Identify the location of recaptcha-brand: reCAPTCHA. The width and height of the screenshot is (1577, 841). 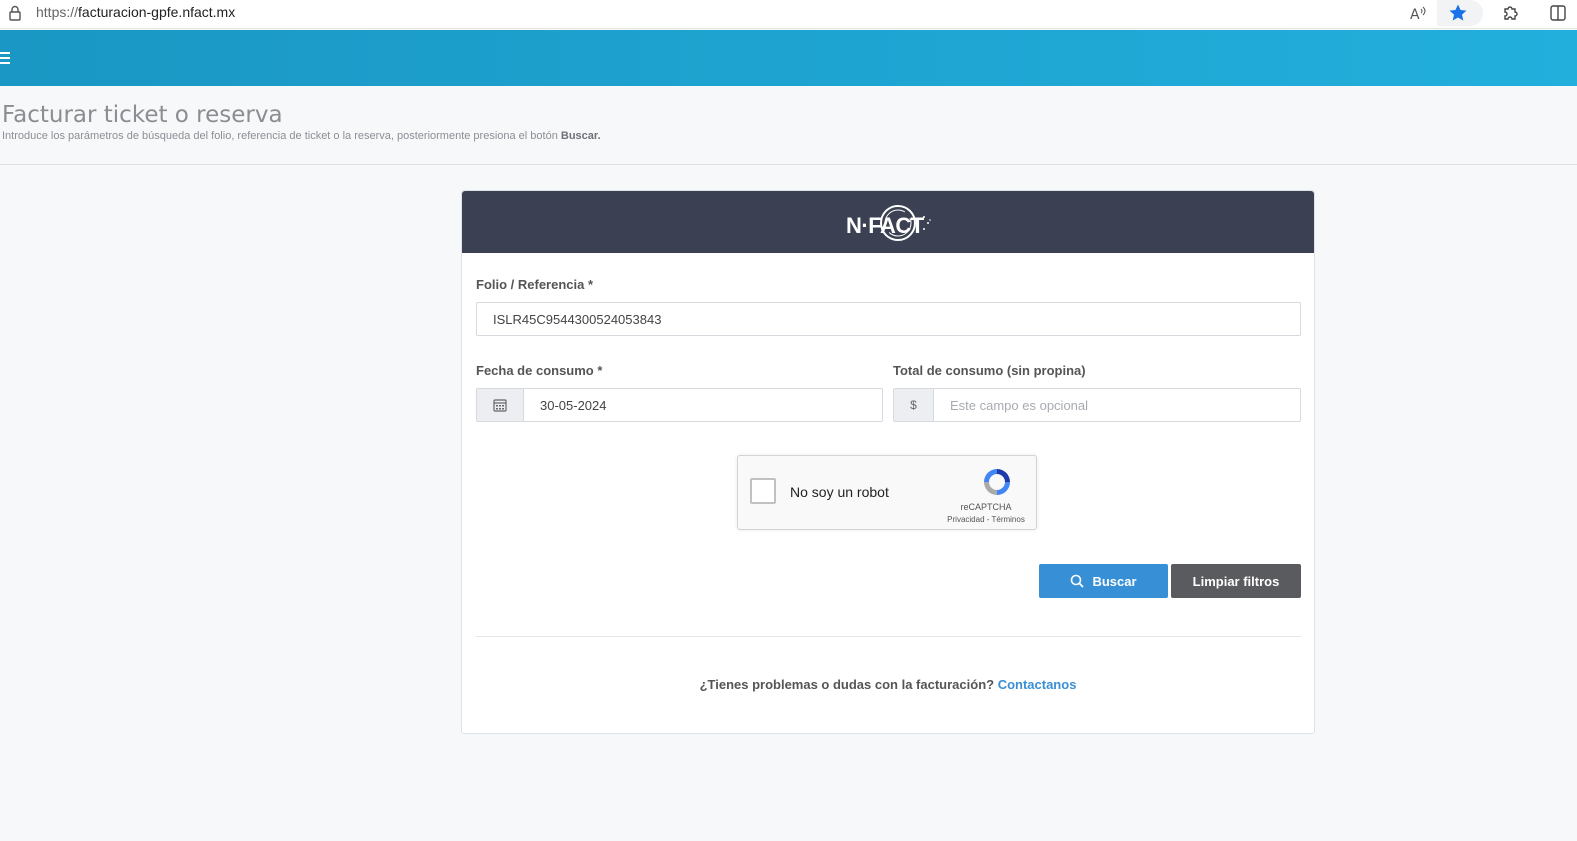
(986, 507).